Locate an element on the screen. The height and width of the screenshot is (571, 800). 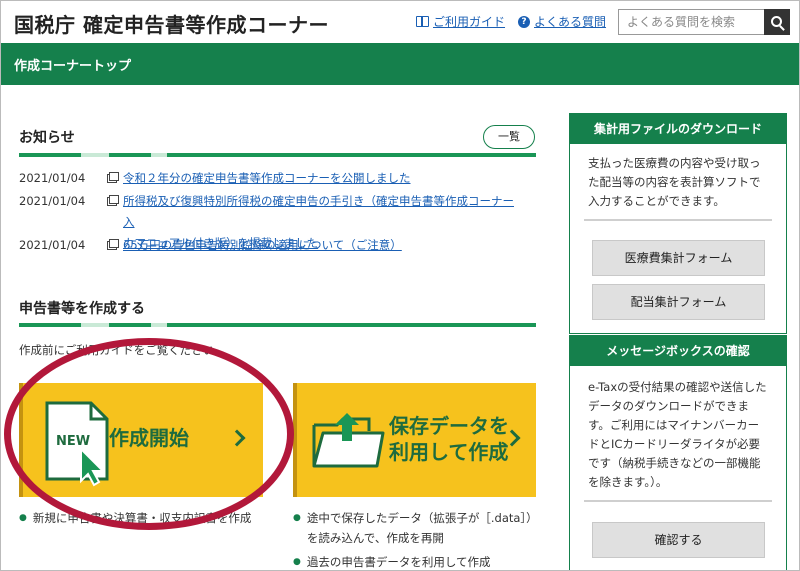
new-document-icon: NEW is located at coordinates (77, 444).